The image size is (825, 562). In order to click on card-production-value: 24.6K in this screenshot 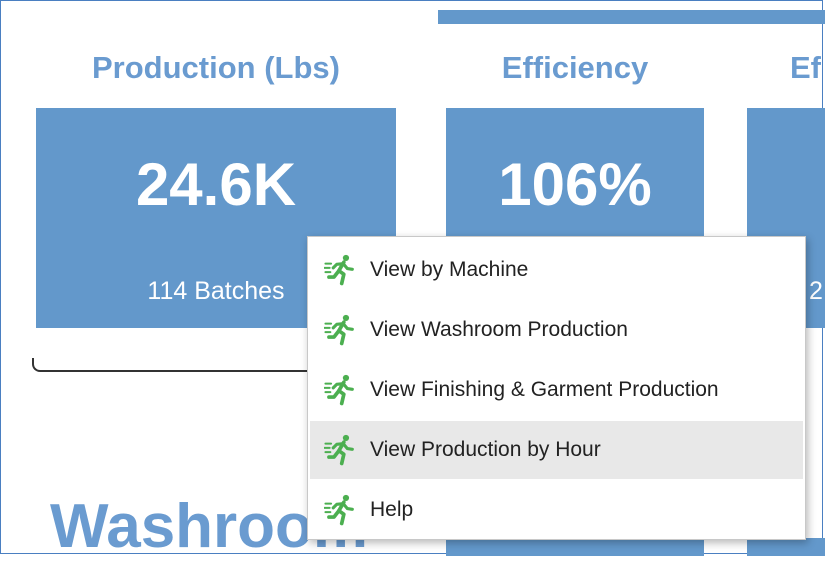, I will do `click(216, 184)`.